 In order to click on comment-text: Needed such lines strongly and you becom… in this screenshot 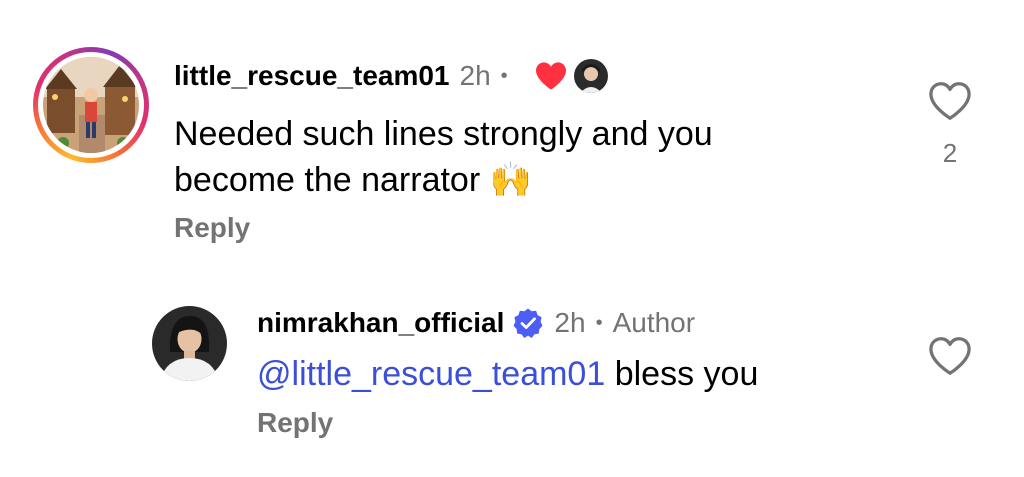, I will do `click(443, 157)`.